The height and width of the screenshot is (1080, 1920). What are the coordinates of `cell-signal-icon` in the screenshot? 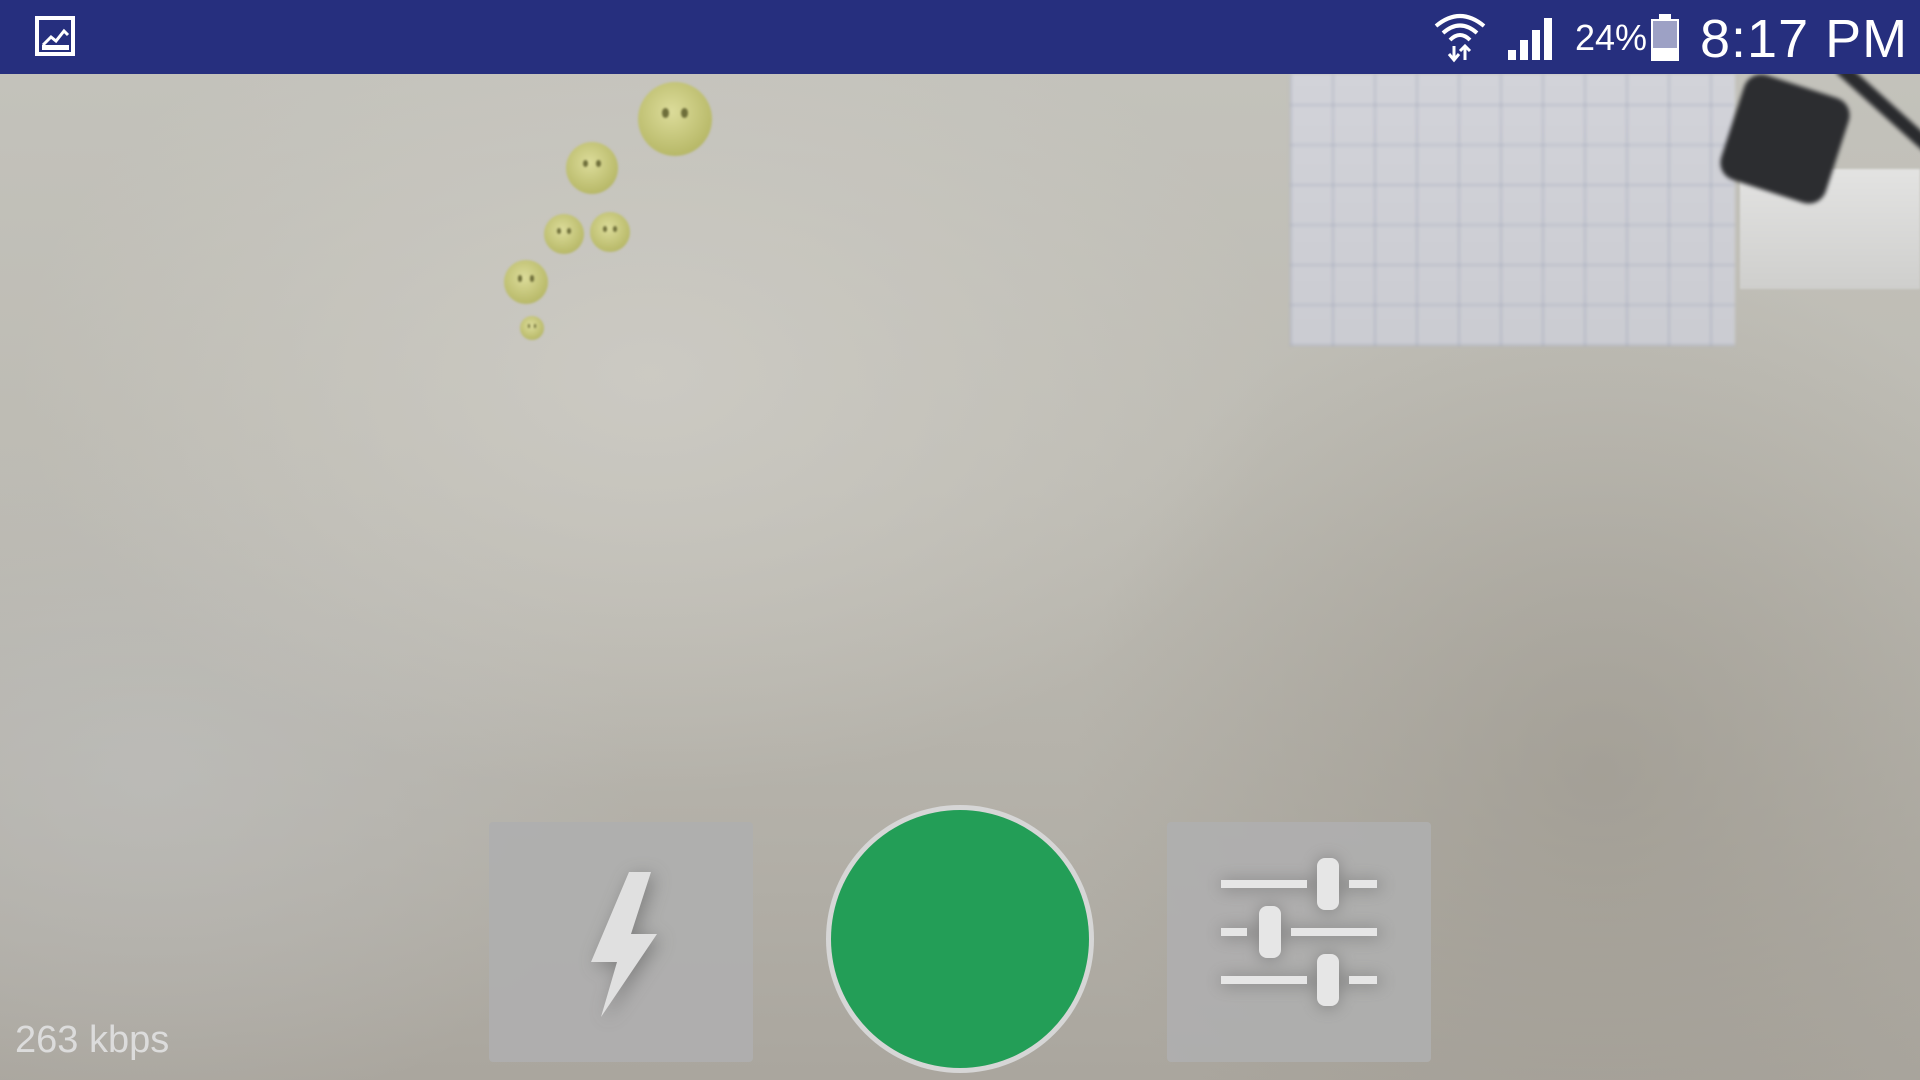 It's located at (1532, 37).